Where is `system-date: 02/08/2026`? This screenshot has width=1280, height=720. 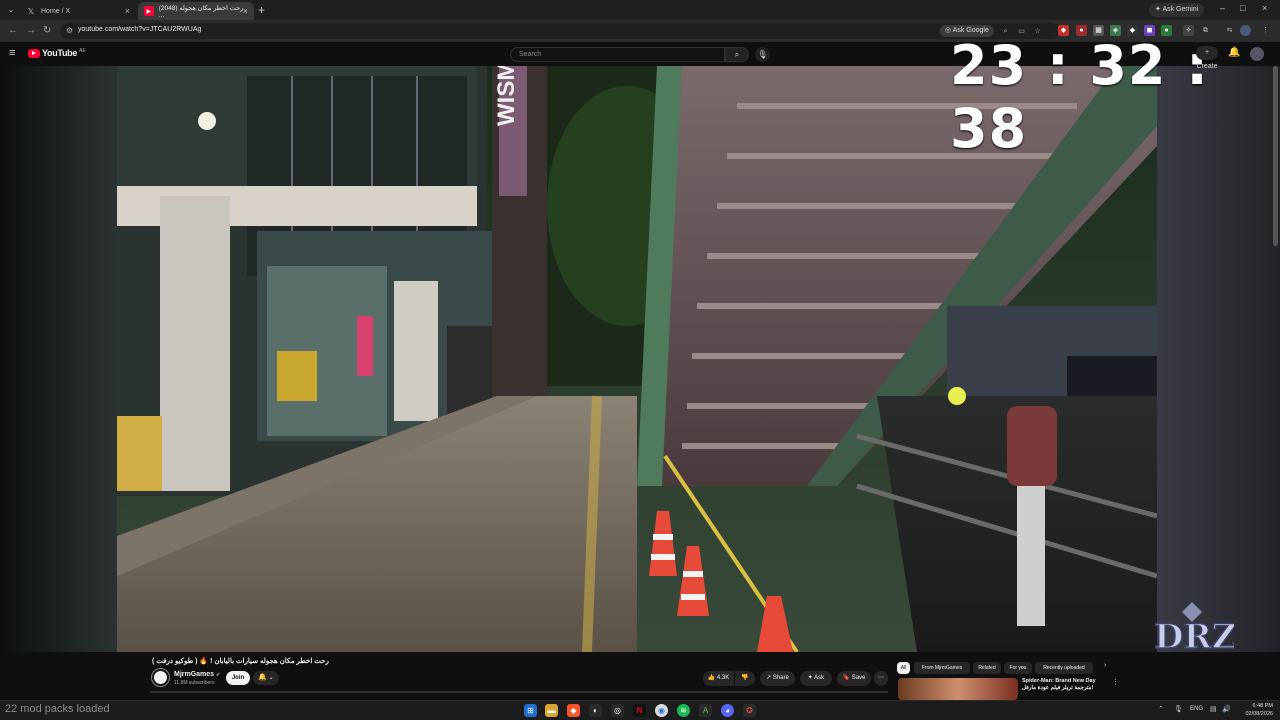
system-date: 02/08/2026 is located at coordinates (1259, 714).